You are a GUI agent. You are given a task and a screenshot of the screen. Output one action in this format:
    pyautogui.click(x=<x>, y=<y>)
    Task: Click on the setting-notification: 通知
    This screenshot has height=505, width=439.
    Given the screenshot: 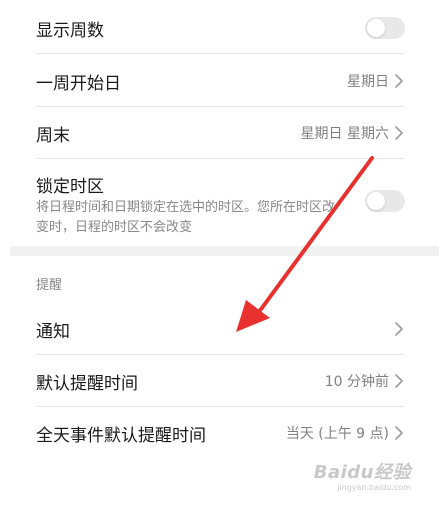 What is the action you would take?
    pyautogui.click(x=220, y=329)
    